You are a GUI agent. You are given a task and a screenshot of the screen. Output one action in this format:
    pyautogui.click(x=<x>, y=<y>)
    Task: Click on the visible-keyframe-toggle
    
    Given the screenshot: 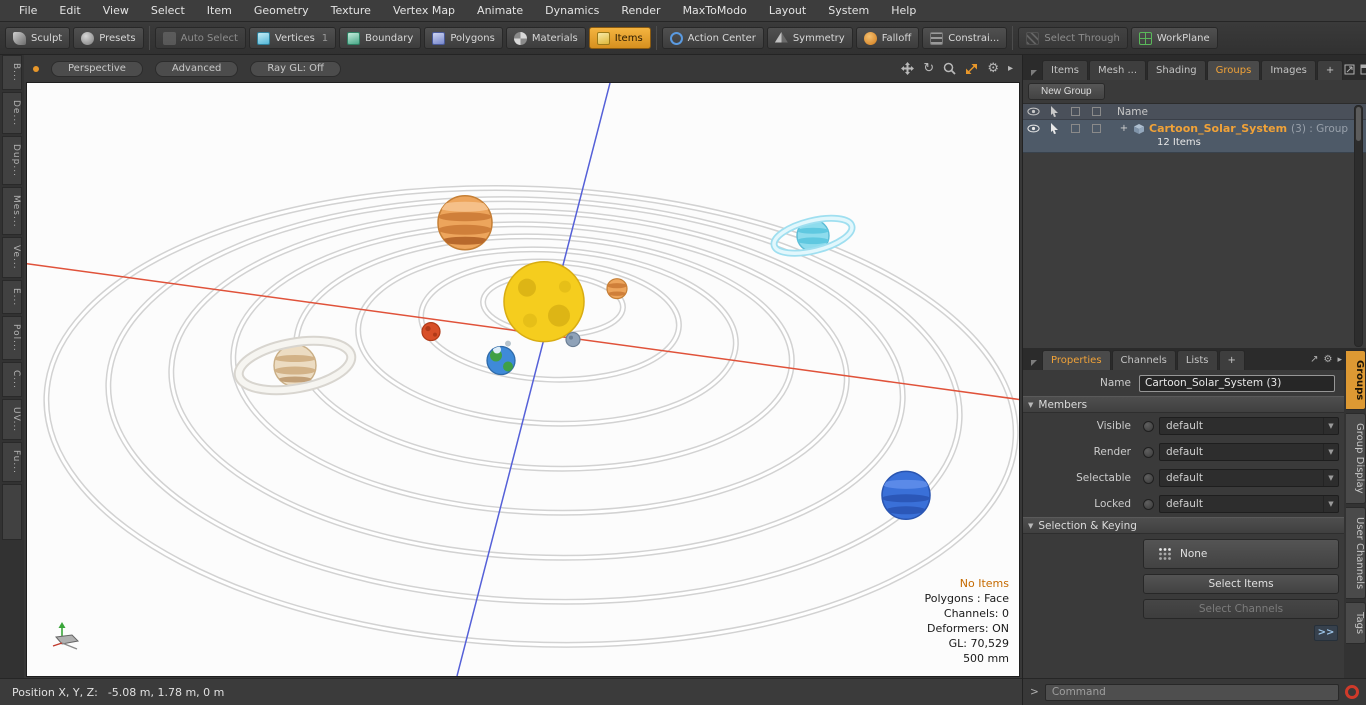 What is the action you would take?
    pyautogui.click(x=1148, y=426)
    